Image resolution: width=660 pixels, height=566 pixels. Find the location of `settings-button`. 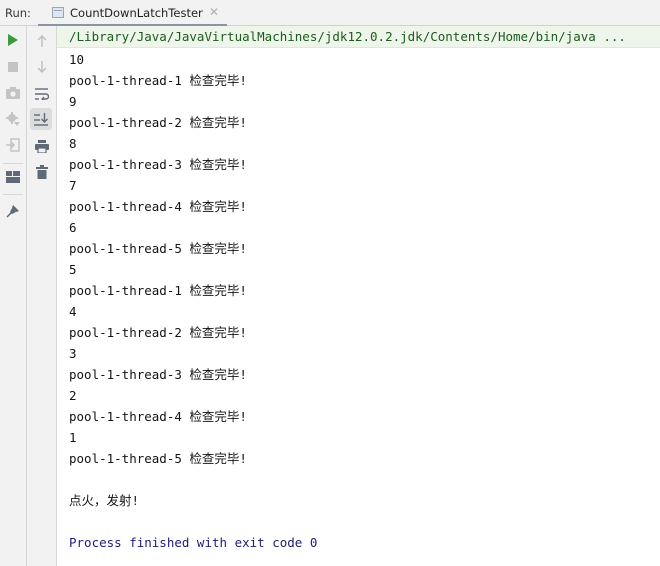

settings-button is located at coordinates (13, 119).